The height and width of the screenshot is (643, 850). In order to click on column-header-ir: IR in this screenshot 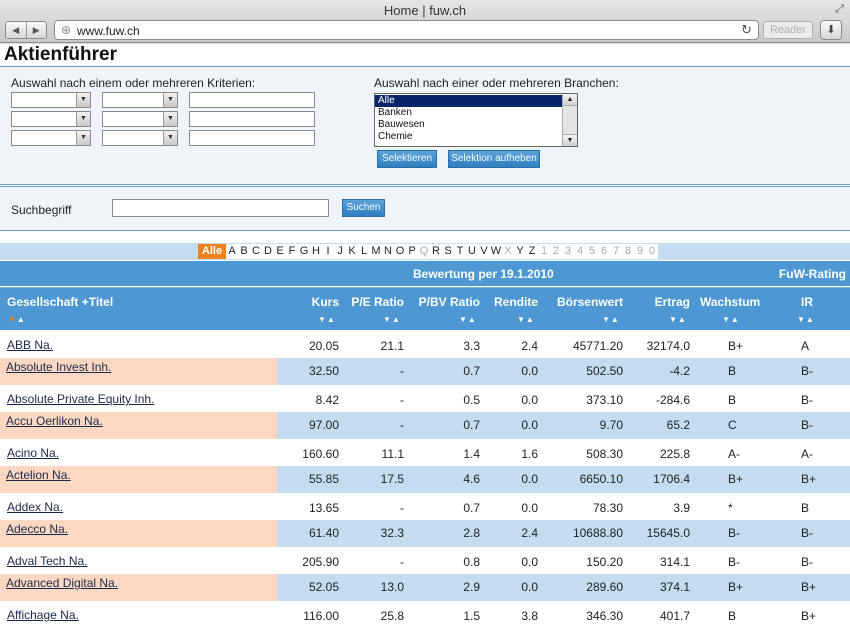, I will do `click(807, 302)`.